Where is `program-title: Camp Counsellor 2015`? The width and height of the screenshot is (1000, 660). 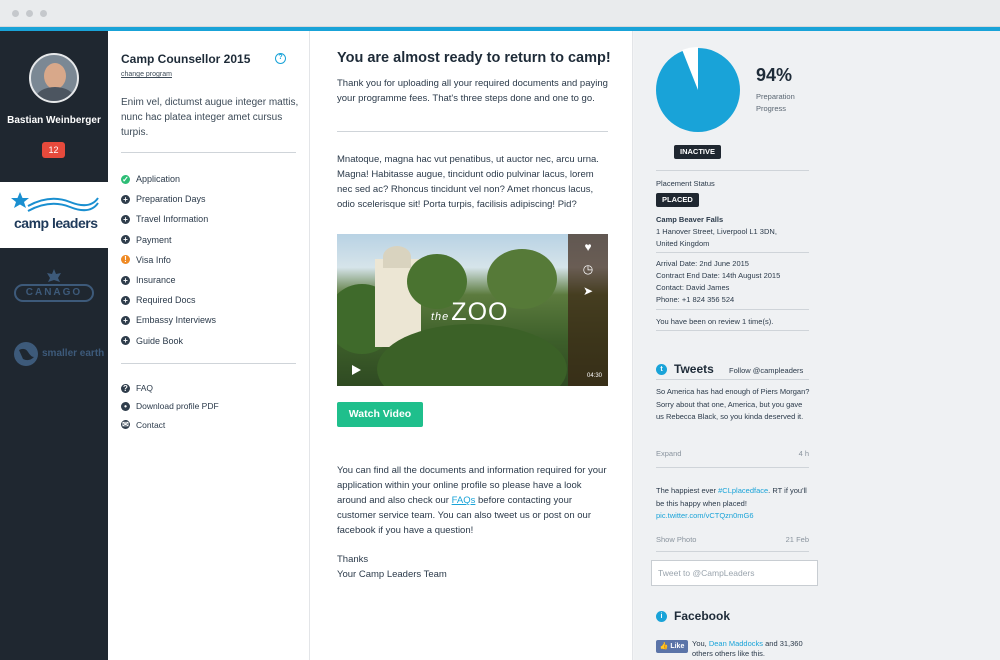 program-title: Camp Counsellor 2015 is located at coordinates (186, 59).